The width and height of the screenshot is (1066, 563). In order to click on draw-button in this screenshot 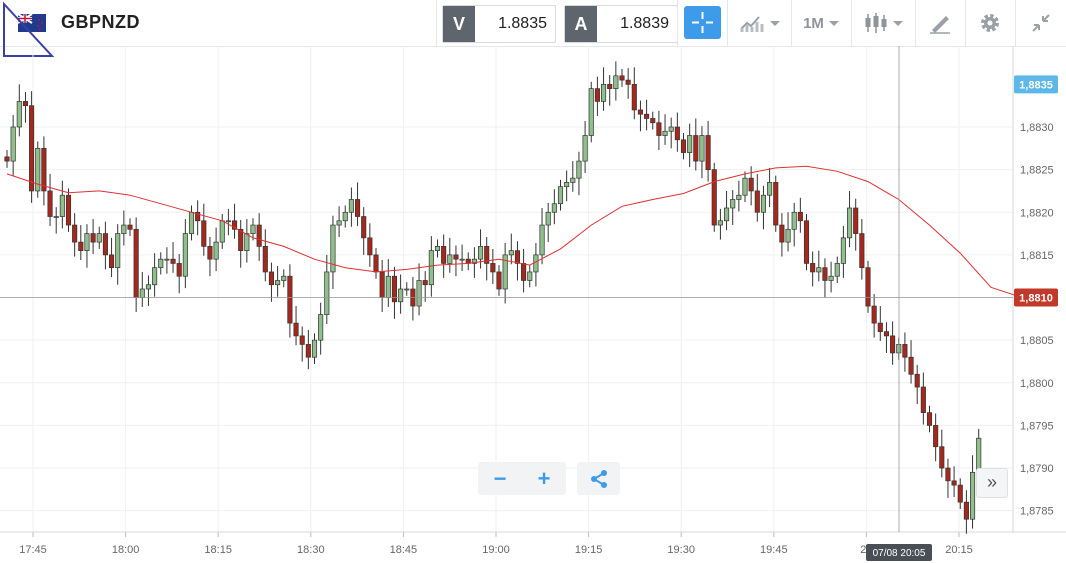, I will do `click(940, 23)`.